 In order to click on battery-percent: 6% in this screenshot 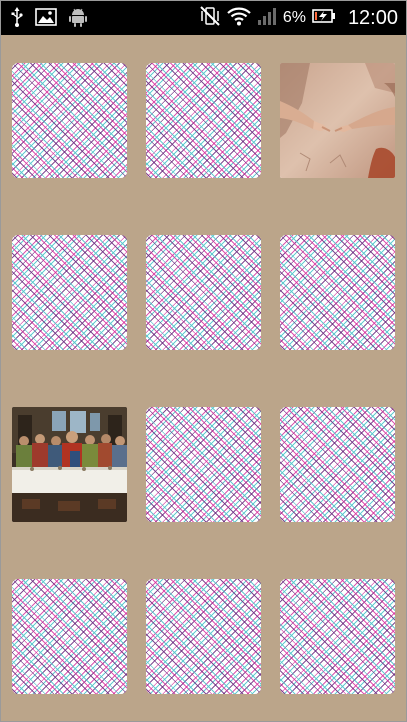, I will do `click(294, 17)`.